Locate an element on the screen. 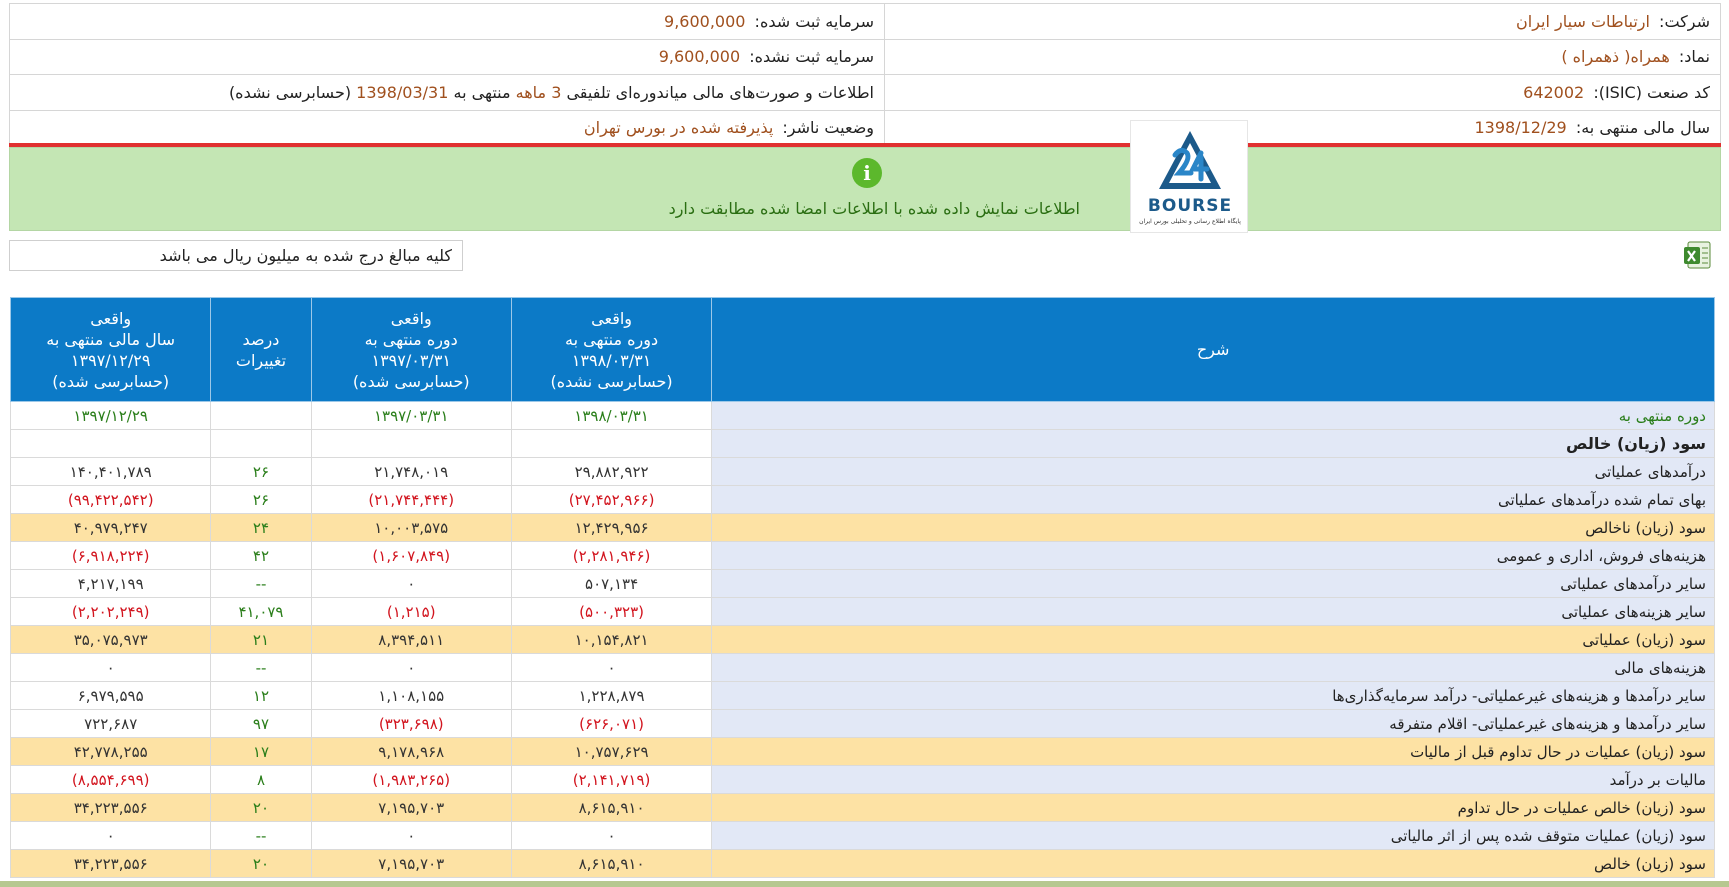 This screenshot has height=887, width=1729. cell-c1 is located at coordinates (611, 443).